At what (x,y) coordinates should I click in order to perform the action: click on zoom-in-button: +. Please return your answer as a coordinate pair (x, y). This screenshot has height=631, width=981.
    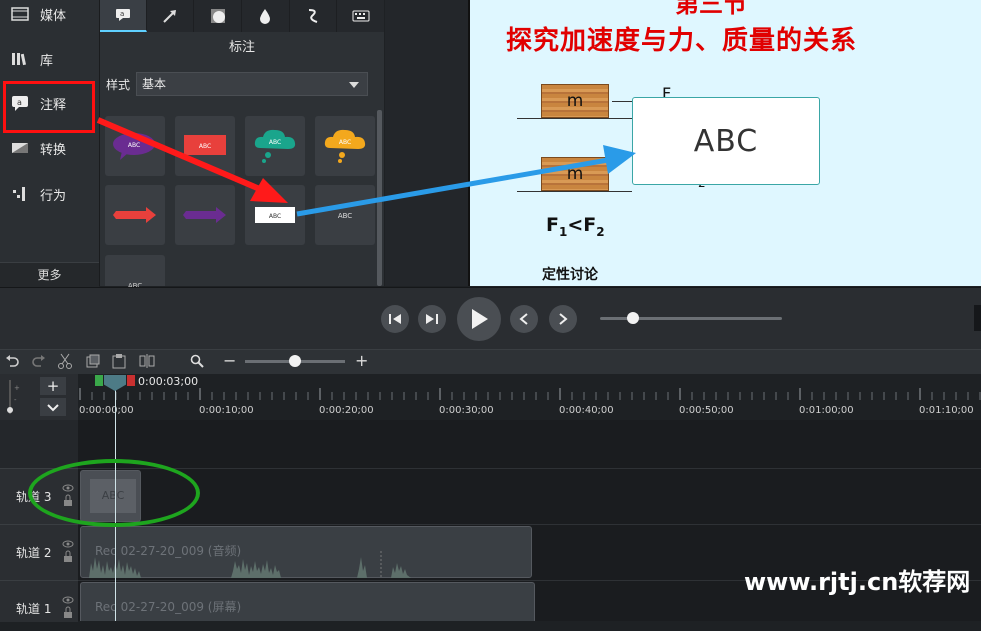
    Looking at the image, I should click on (361, 360).